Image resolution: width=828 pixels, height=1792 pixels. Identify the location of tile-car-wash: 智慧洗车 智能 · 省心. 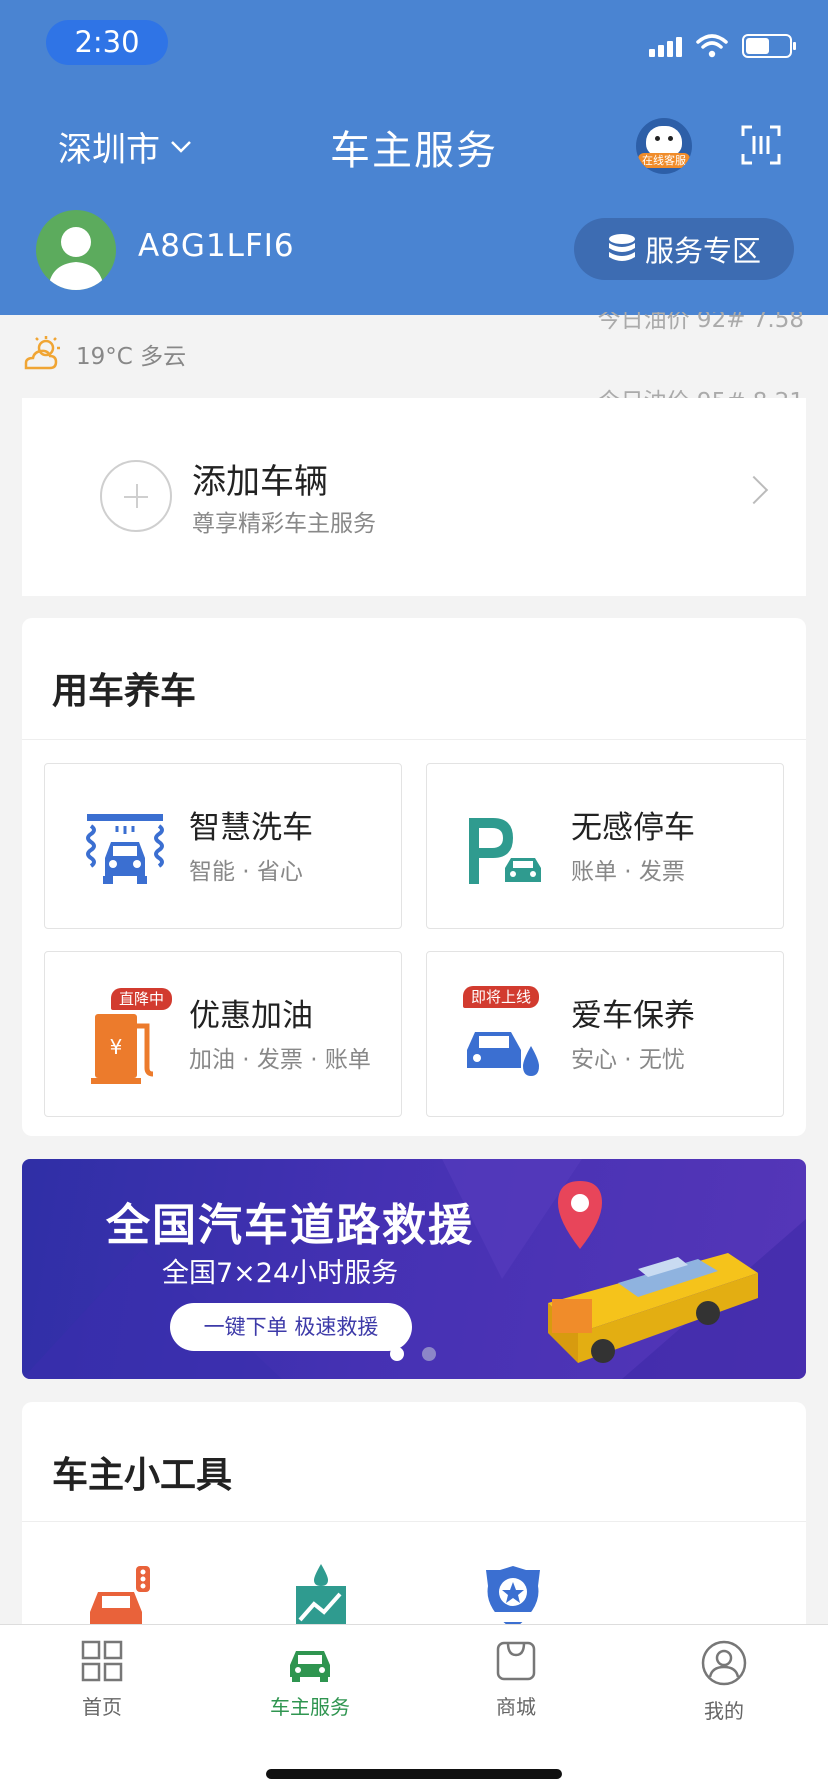
(223, 846).